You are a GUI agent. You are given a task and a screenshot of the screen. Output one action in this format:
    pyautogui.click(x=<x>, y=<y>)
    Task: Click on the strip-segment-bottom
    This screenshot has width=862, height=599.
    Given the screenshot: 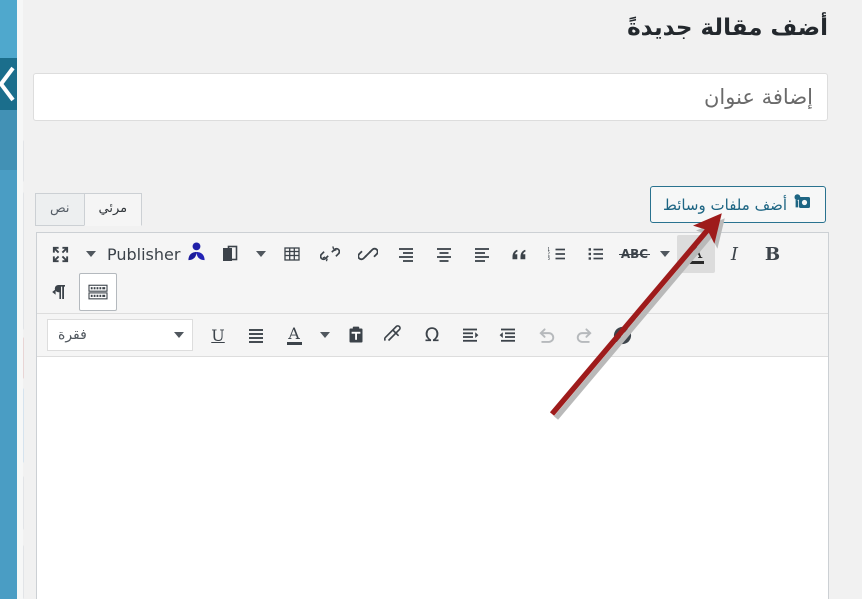 What is the action you would take?
    pyautogui.click(x=8, y=384)
    